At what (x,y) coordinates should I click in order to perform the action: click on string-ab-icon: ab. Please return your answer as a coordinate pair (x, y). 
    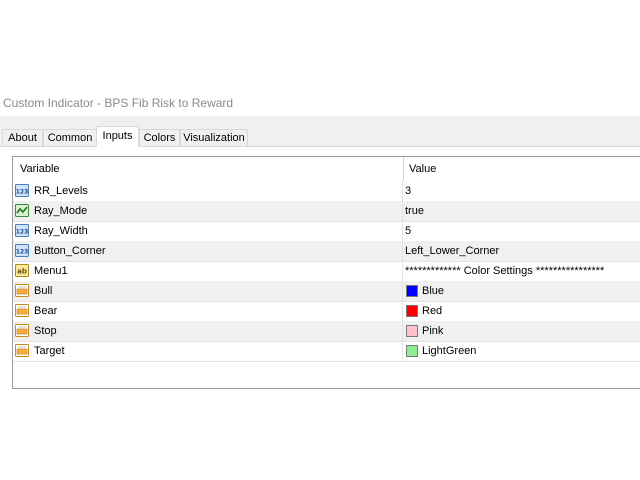
    Looking at the image, I should click on (22, 270).